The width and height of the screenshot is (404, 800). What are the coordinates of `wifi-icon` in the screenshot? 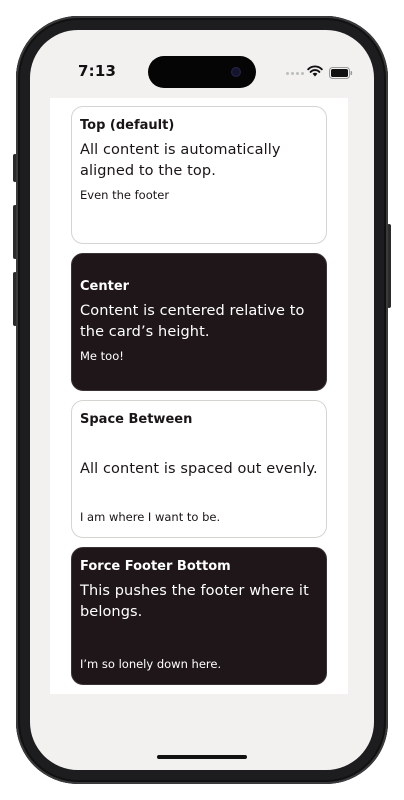 It's located at (315, 71).